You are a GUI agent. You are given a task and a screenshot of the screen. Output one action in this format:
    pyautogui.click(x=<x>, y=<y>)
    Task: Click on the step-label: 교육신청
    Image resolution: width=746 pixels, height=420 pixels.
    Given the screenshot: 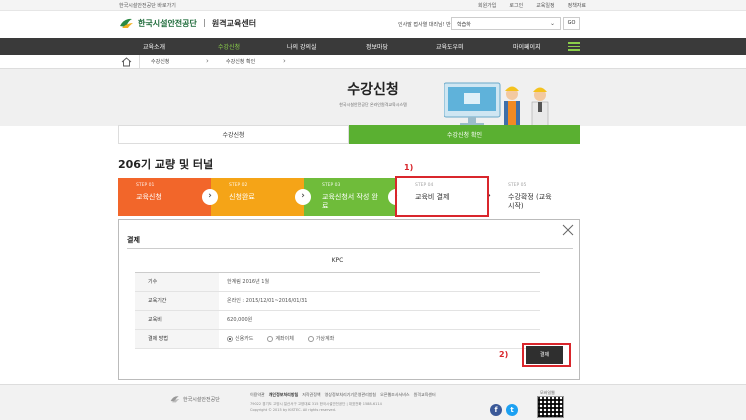 What is the action you would take?
    pyautogui.click(x=149, y=197)
    